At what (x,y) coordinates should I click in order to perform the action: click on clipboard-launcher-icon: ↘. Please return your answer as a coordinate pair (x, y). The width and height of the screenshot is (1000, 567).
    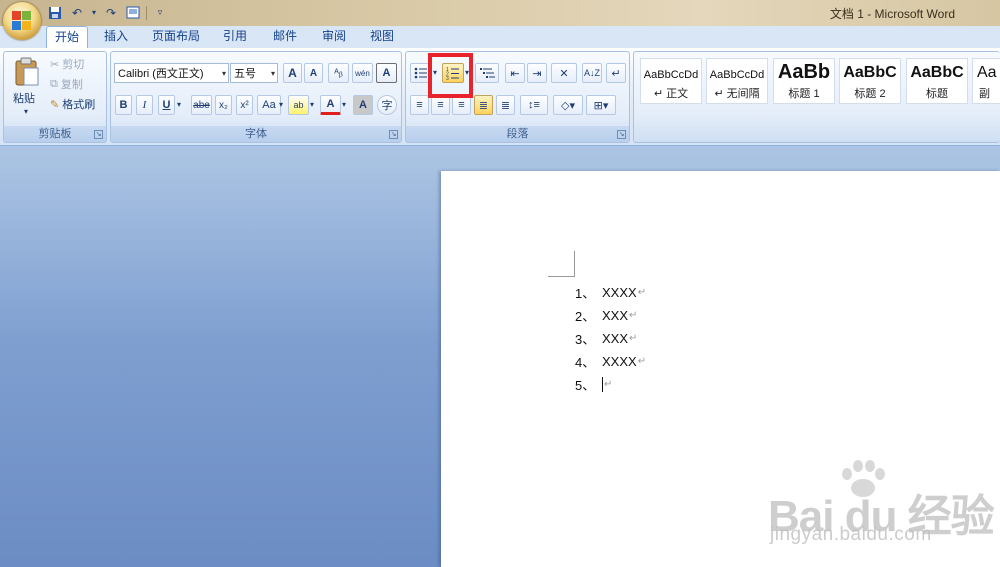
    Looking at the image, I should click on (98, 134).